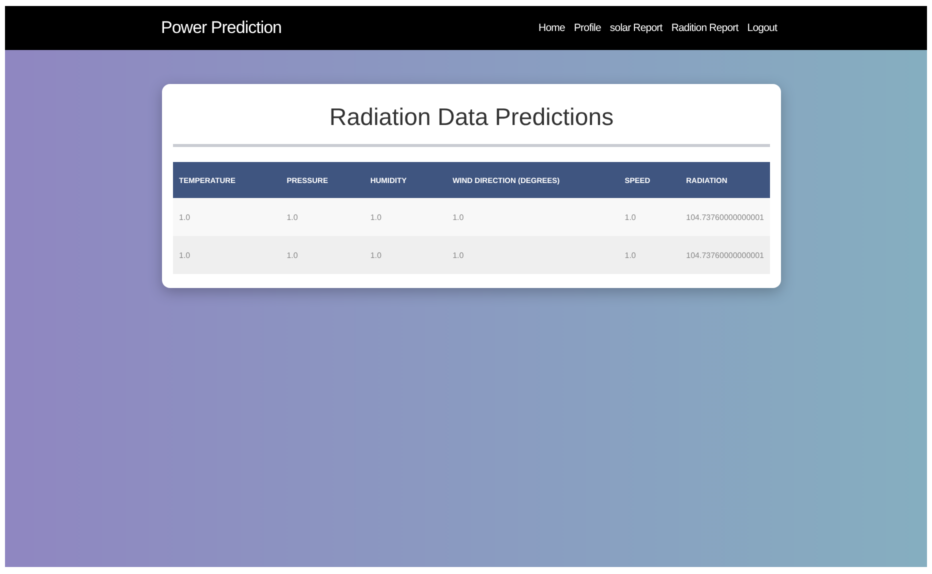 The height and width of the screenshot is (574, 932). Describe the element at coordinates (636, 28) in the screenshot. I see `nav-link: solar Report` at that location.